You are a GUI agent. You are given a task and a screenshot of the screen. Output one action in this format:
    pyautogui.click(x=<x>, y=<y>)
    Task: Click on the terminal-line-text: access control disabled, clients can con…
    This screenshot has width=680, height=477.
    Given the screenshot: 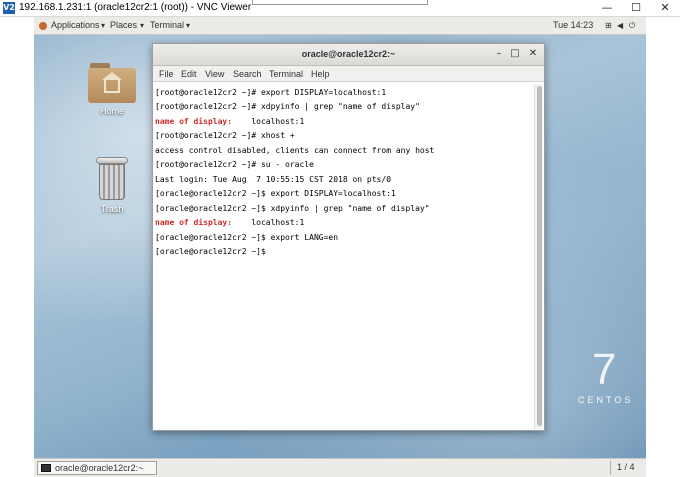 What is the action you would take?
    pyautogui.click(x=295, y=150)
    